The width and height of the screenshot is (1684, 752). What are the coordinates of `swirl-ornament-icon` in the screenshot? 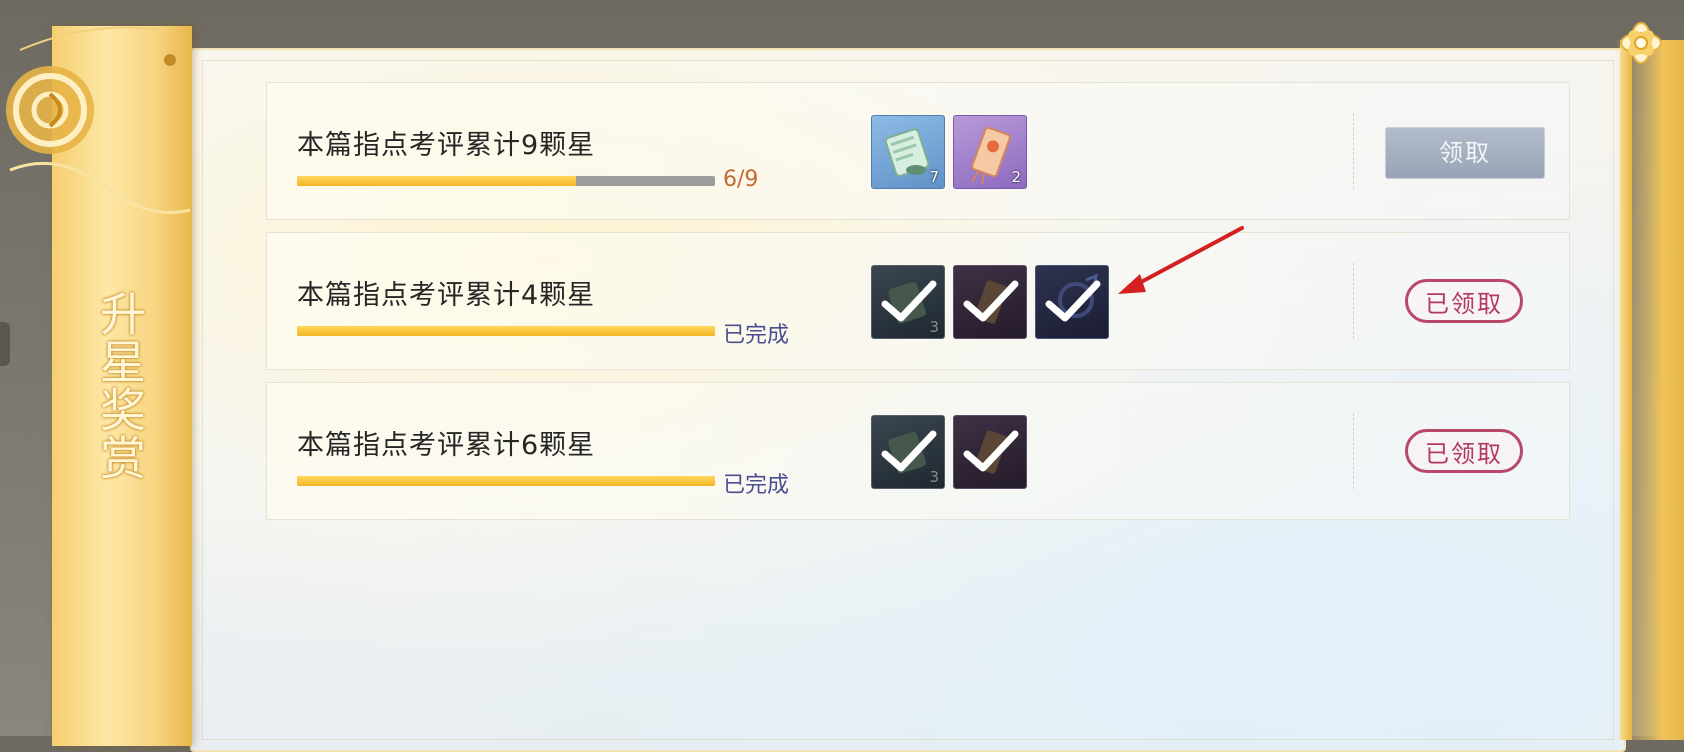 It's located at (98, 120).